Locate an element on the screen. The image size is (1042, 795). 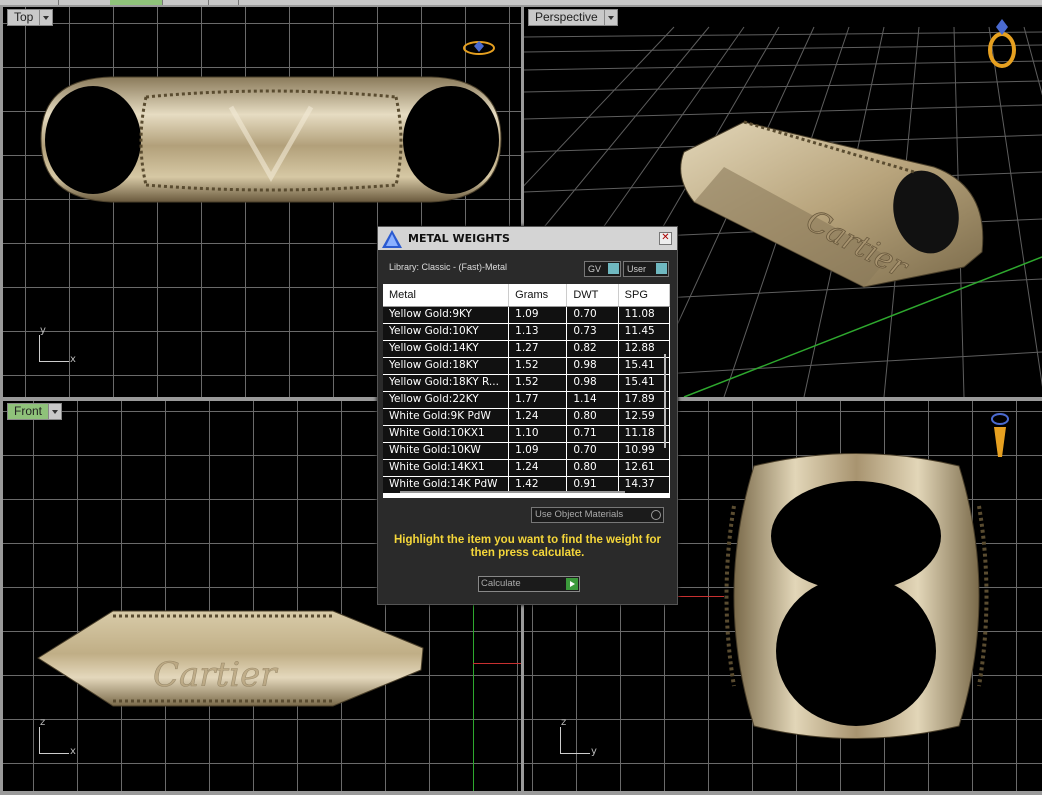
cell-spg: 11.18 is located at coordinates (644, 434).